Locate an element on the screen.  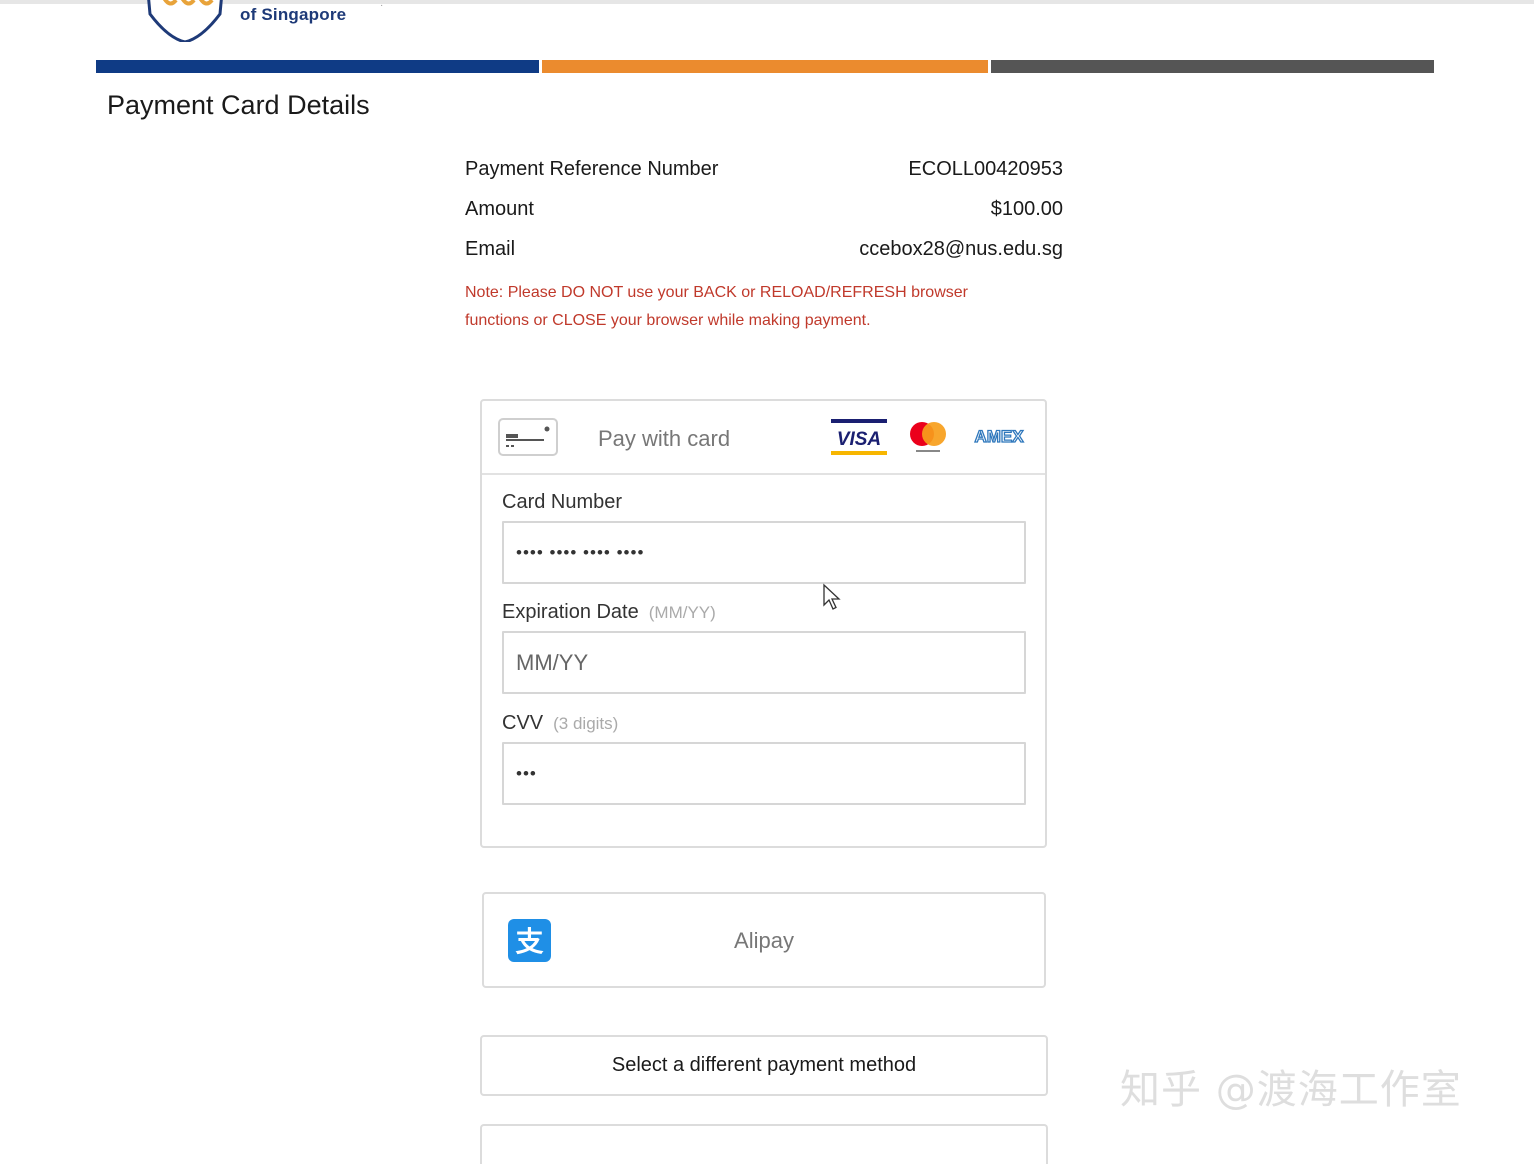
credit-card-icon is located at coordinates (528, 437).